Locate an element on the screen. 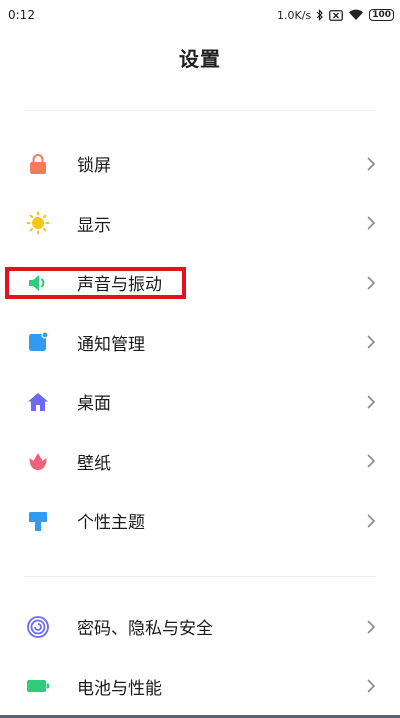 This screenshot has height=718, width=400. settings-item-label: 电池与性能 is located at coordinates (119, 688).